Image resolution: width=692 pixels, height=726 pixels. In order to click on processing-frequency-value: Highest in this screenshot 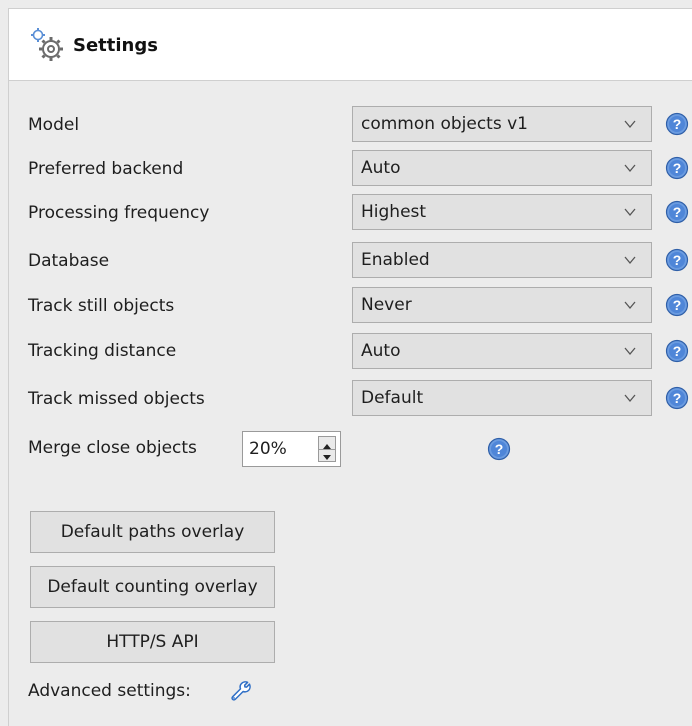, I will do `click(394, 212)`.